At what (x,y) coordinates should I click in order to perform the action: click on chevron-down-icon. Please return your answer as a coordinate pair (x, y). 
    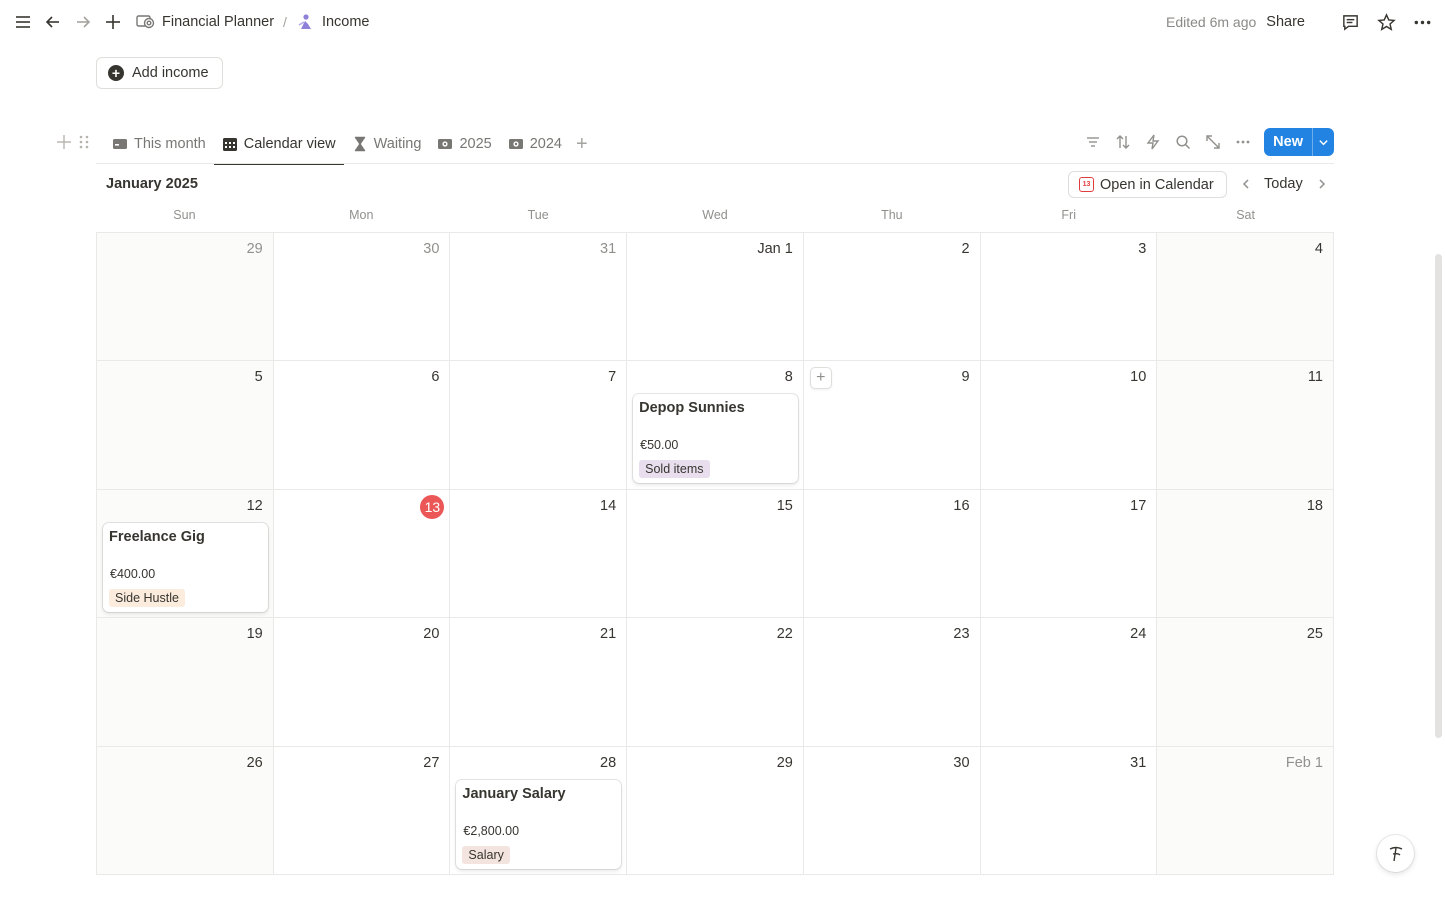
    Looking at the image, I should click on (1323, 142).